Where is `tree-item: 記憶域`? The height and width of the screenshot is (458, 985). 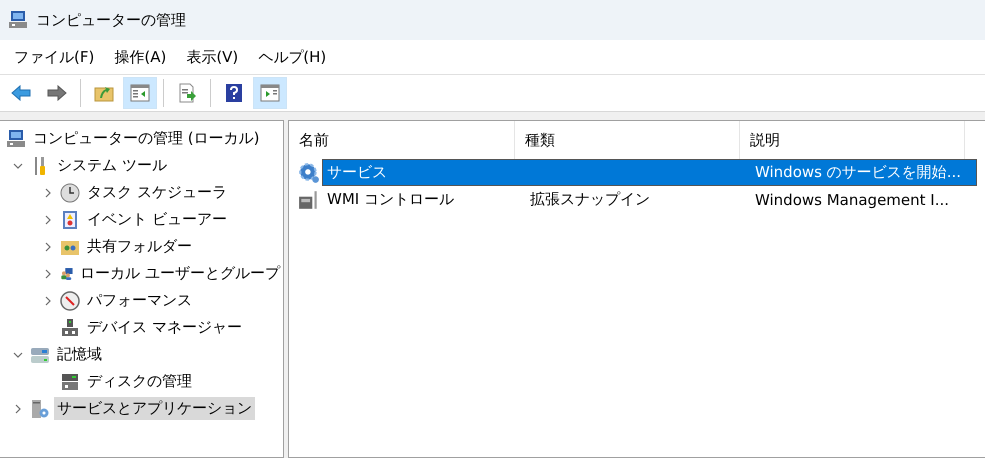 tree-item: 記憶域 is located at coordinates (79, 354).